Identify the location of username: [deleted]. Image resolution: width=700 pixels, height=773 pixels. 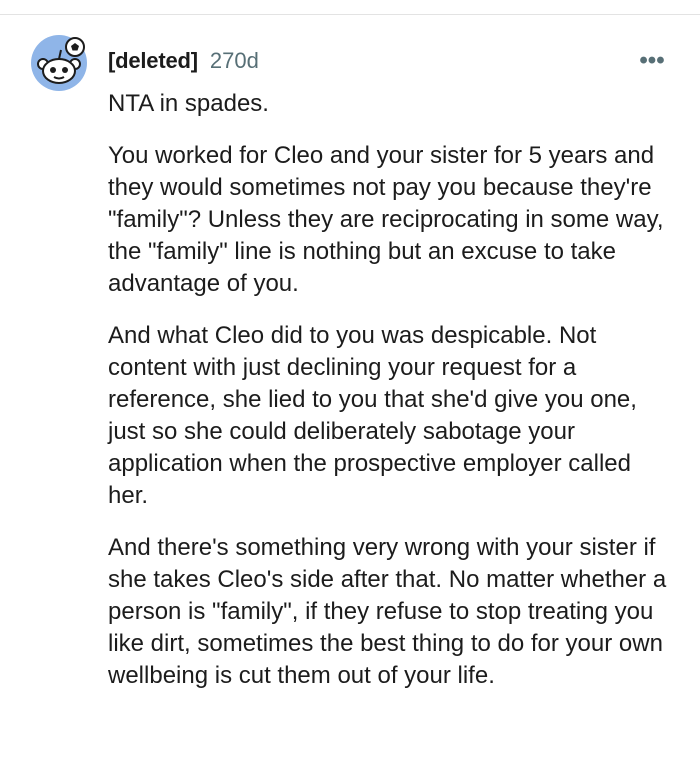
(153, 61).